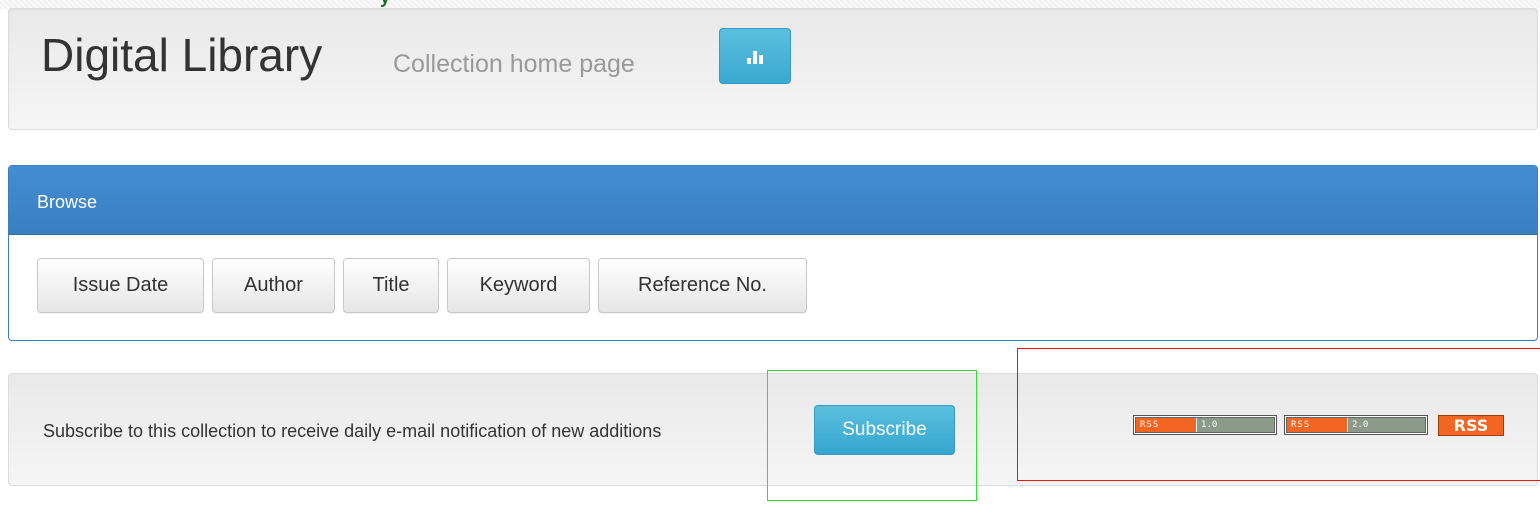 The image size is (1540, 518). Describe the element at coordinates (385, 3) in the screenshot. I see `cut-off-glyph: y` at that location.